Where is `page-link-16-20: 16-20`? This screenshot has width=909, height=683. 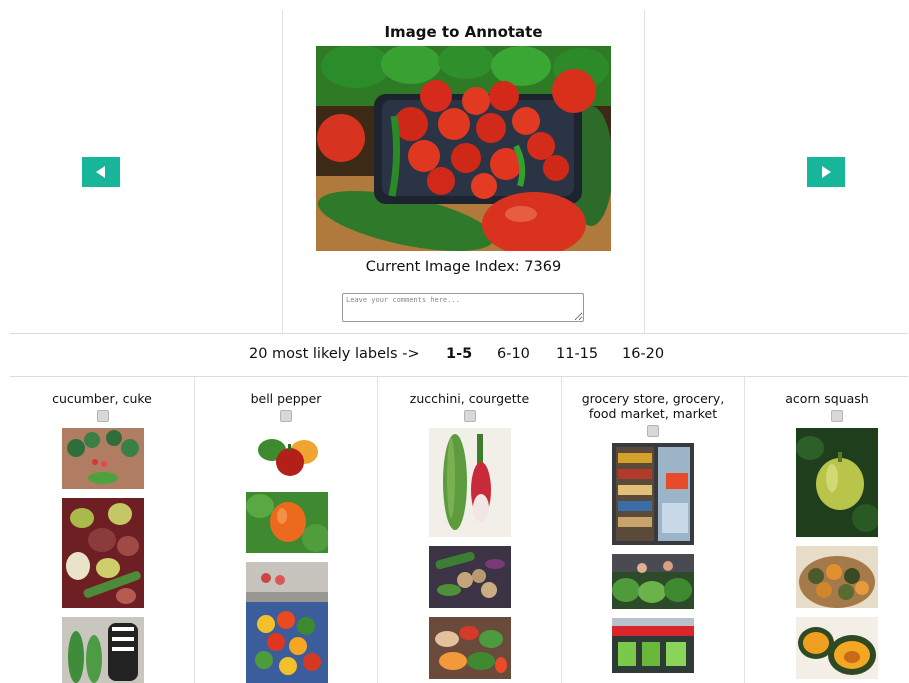
page-link-16-20: 16-20 is located at coordinates (643, 354).